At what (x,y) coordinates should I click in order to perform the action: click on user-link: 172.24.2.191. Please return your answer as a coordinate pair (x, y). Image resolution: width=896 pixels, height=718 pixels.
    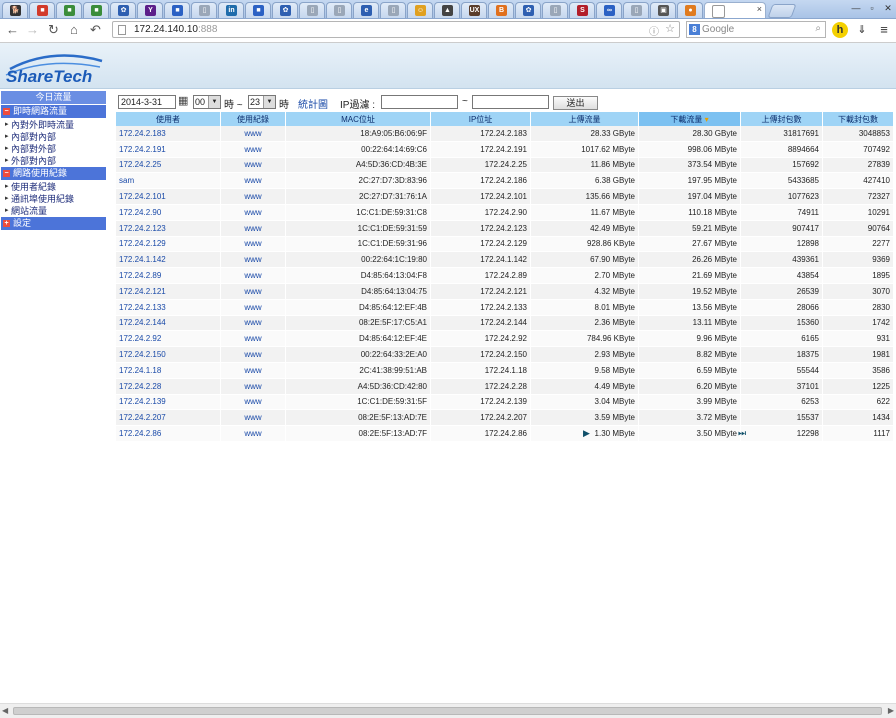
    Looking at the image, I should click on (168, 149).